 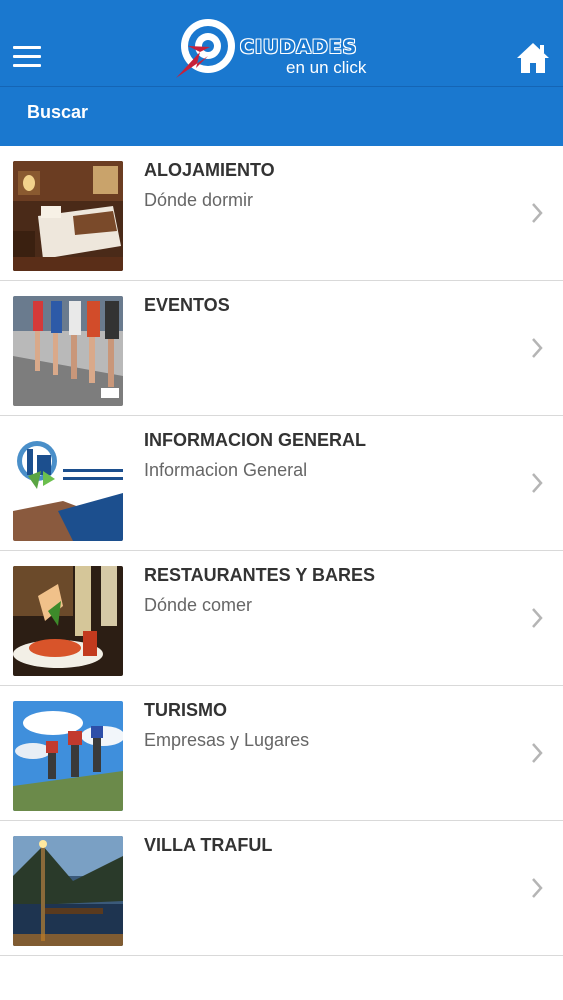 I want to click on app-logo: CIUDADES en un click, so click(x=275, y=49).